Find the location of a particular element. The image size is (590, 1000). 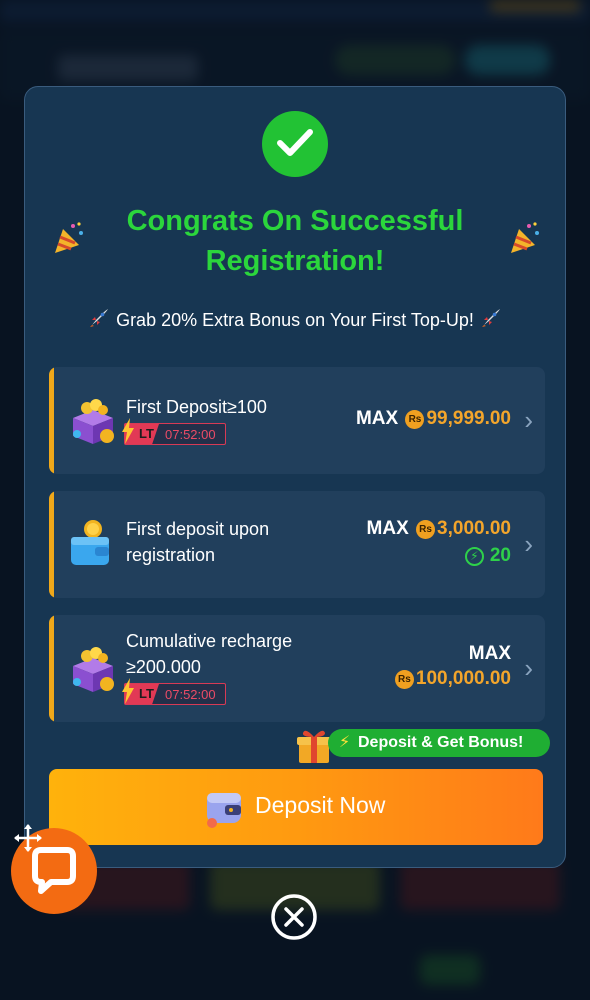

deposit-now-button: Deposit Now is located at coordinates (296, 807).